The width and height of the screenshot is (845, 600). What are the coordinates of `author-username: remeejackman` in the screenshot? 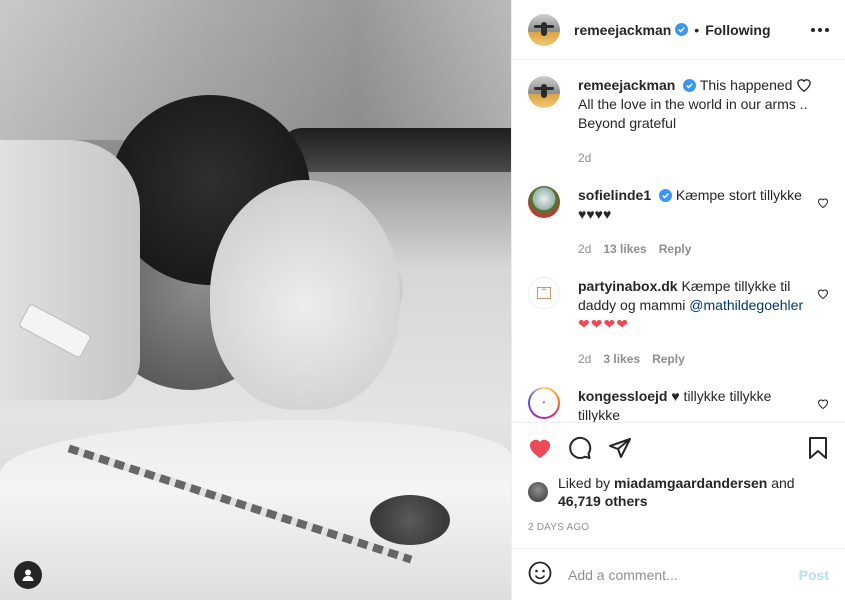 It's located at (622, 30).